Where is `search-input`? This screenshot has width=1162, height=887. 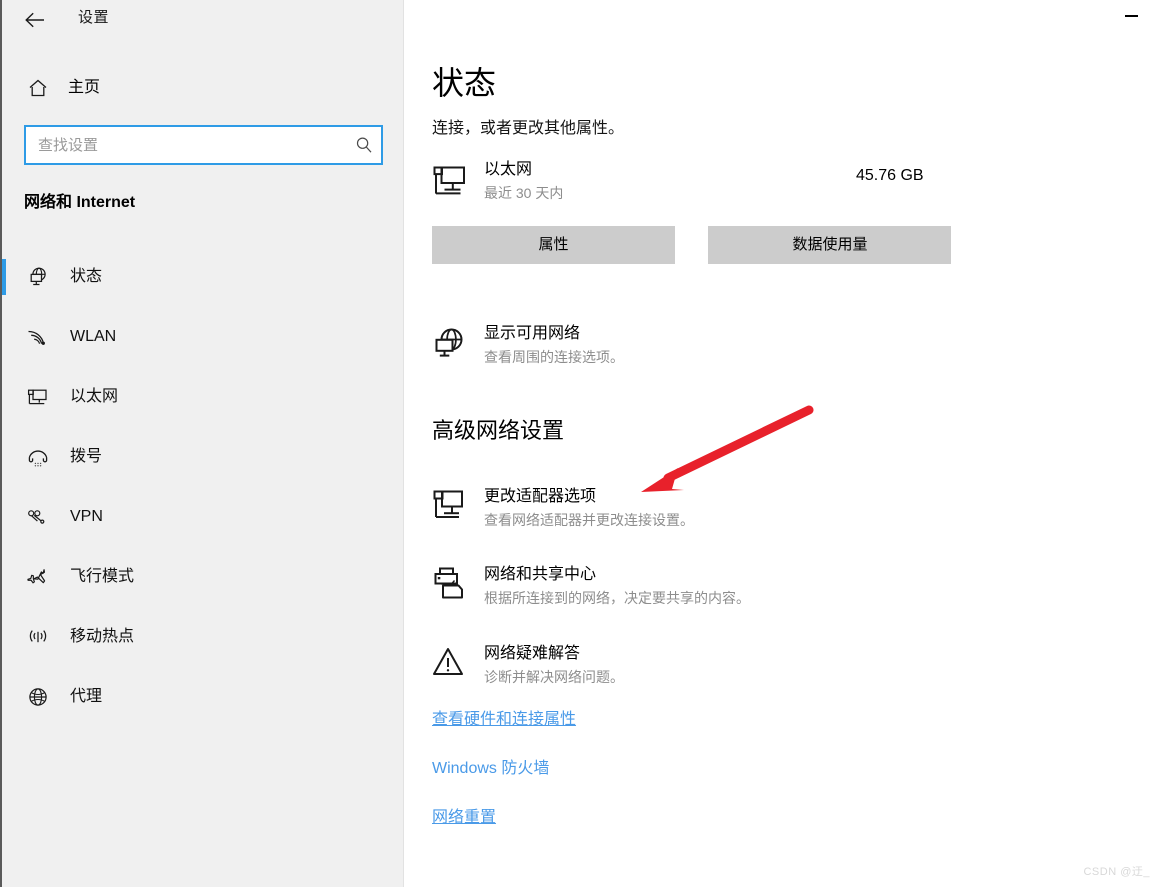 search-input is located at coordinates (186, 145).